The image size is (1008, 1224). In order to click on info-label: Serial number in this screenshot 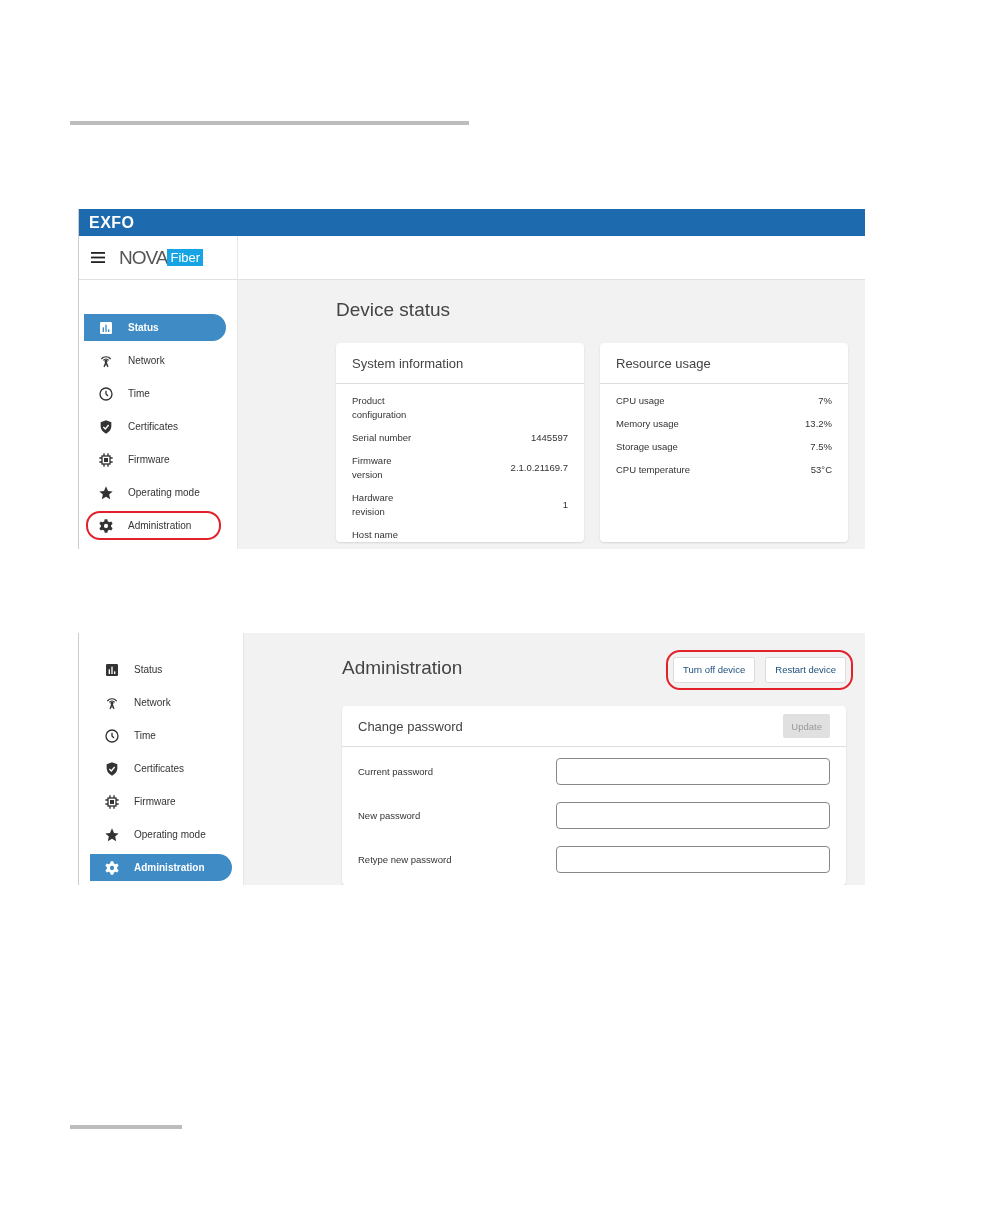, I will do `click(382, 438)`.